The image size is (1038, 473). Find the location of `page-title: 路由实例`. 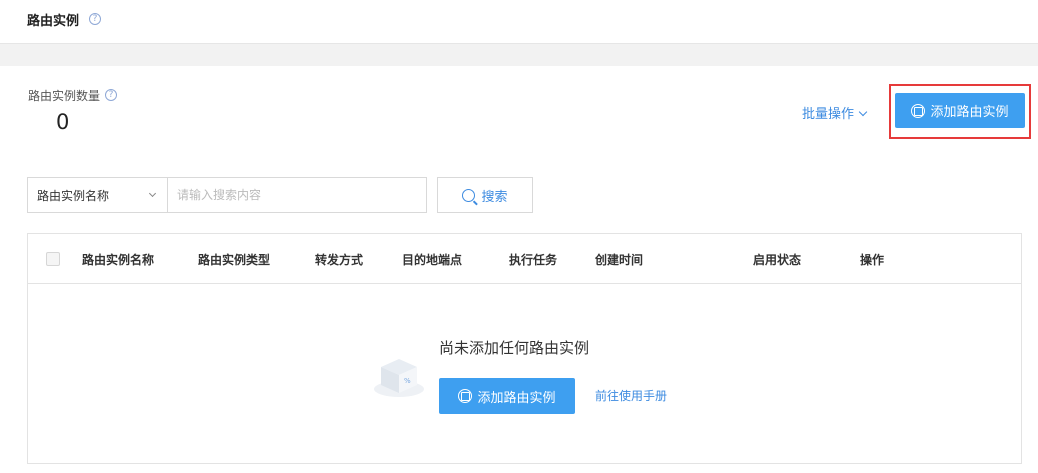

page-title: 路由实例 is located at coordinates (53, 21).